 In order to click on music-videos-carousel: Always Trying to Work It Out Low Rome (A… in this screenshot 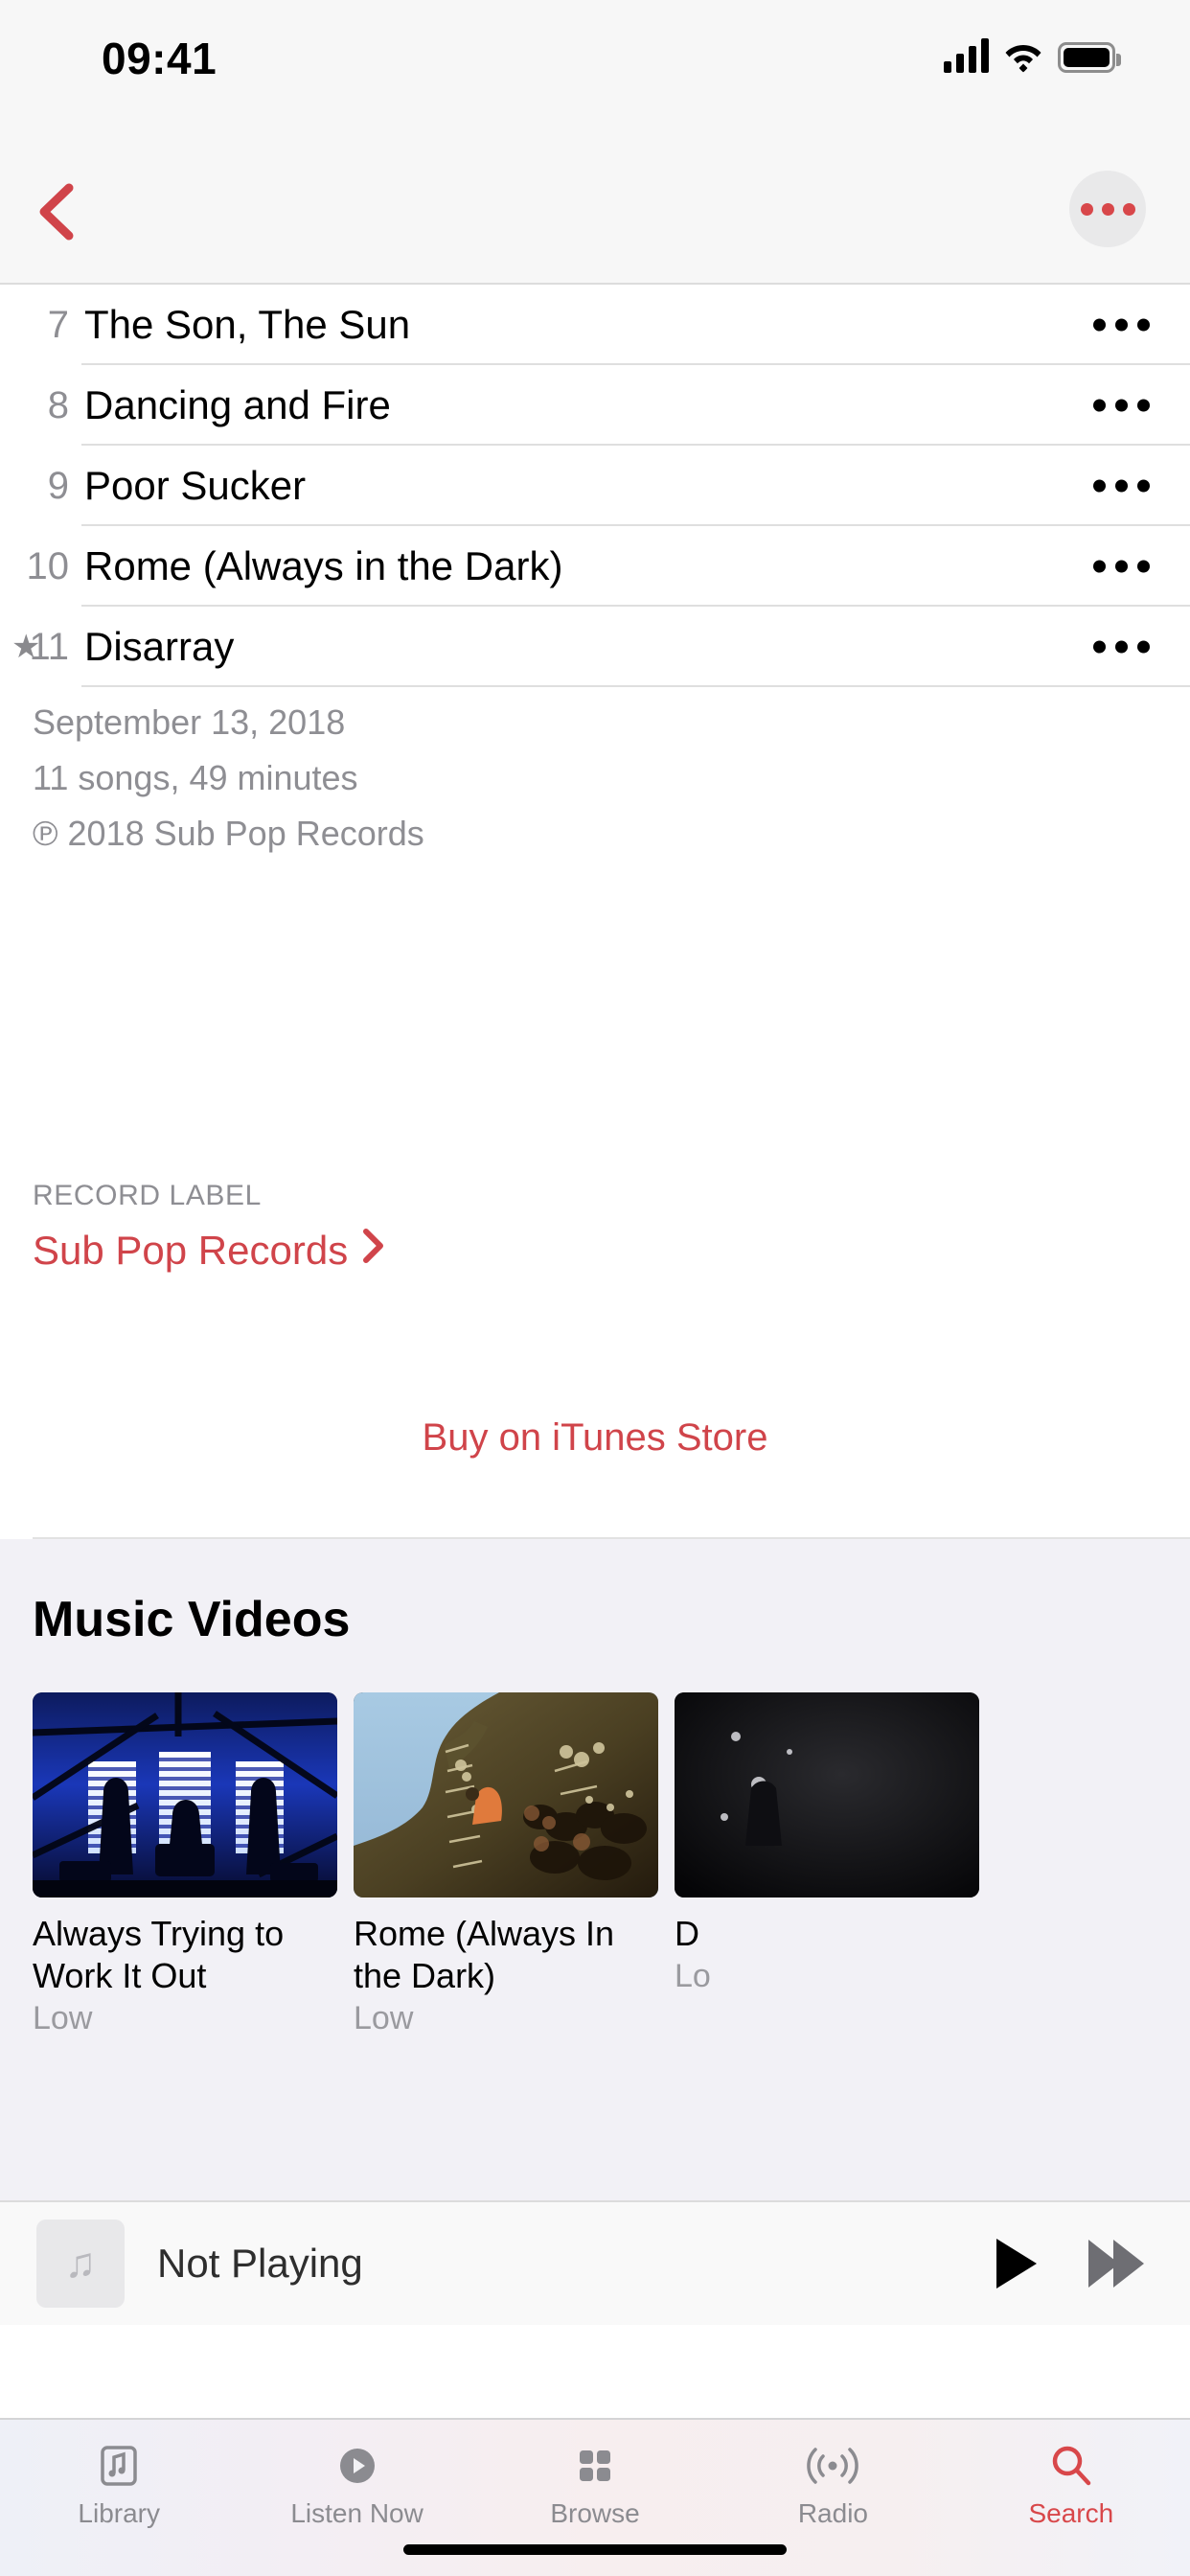, I will do `click(595, 1864)`.